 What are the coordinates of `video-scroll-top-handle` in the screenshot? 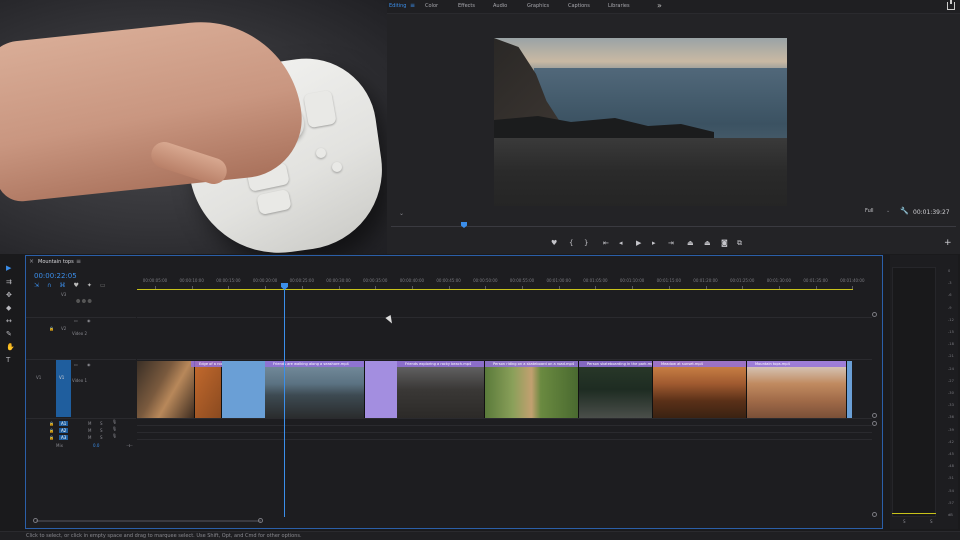 It's located at (874, 314).